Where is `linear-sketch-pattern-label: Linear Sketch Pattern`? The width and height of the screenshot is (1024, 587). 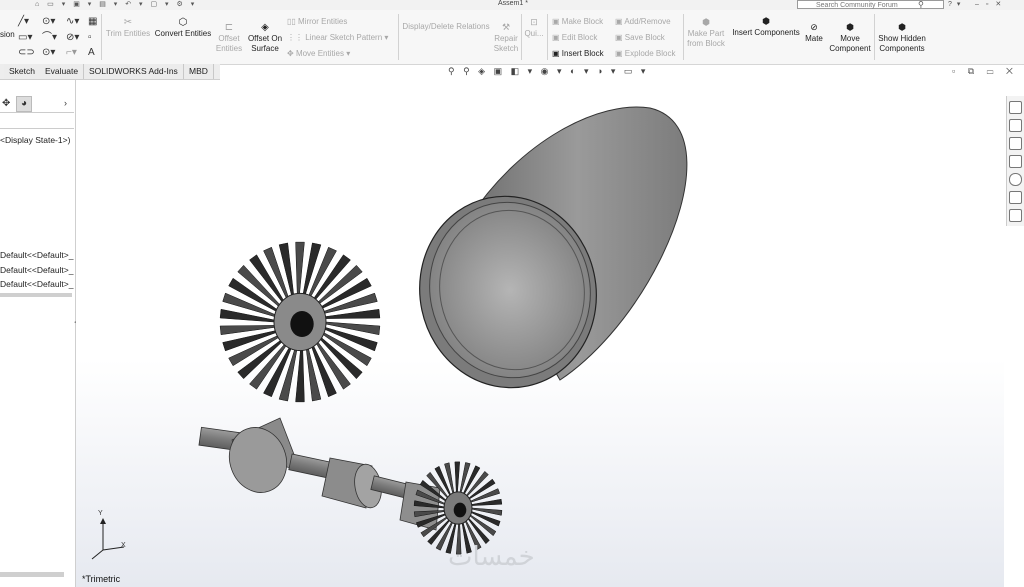 linear-sketch-pattern-label: Linear Sketch Pattern is located at coordinates (344, 37).